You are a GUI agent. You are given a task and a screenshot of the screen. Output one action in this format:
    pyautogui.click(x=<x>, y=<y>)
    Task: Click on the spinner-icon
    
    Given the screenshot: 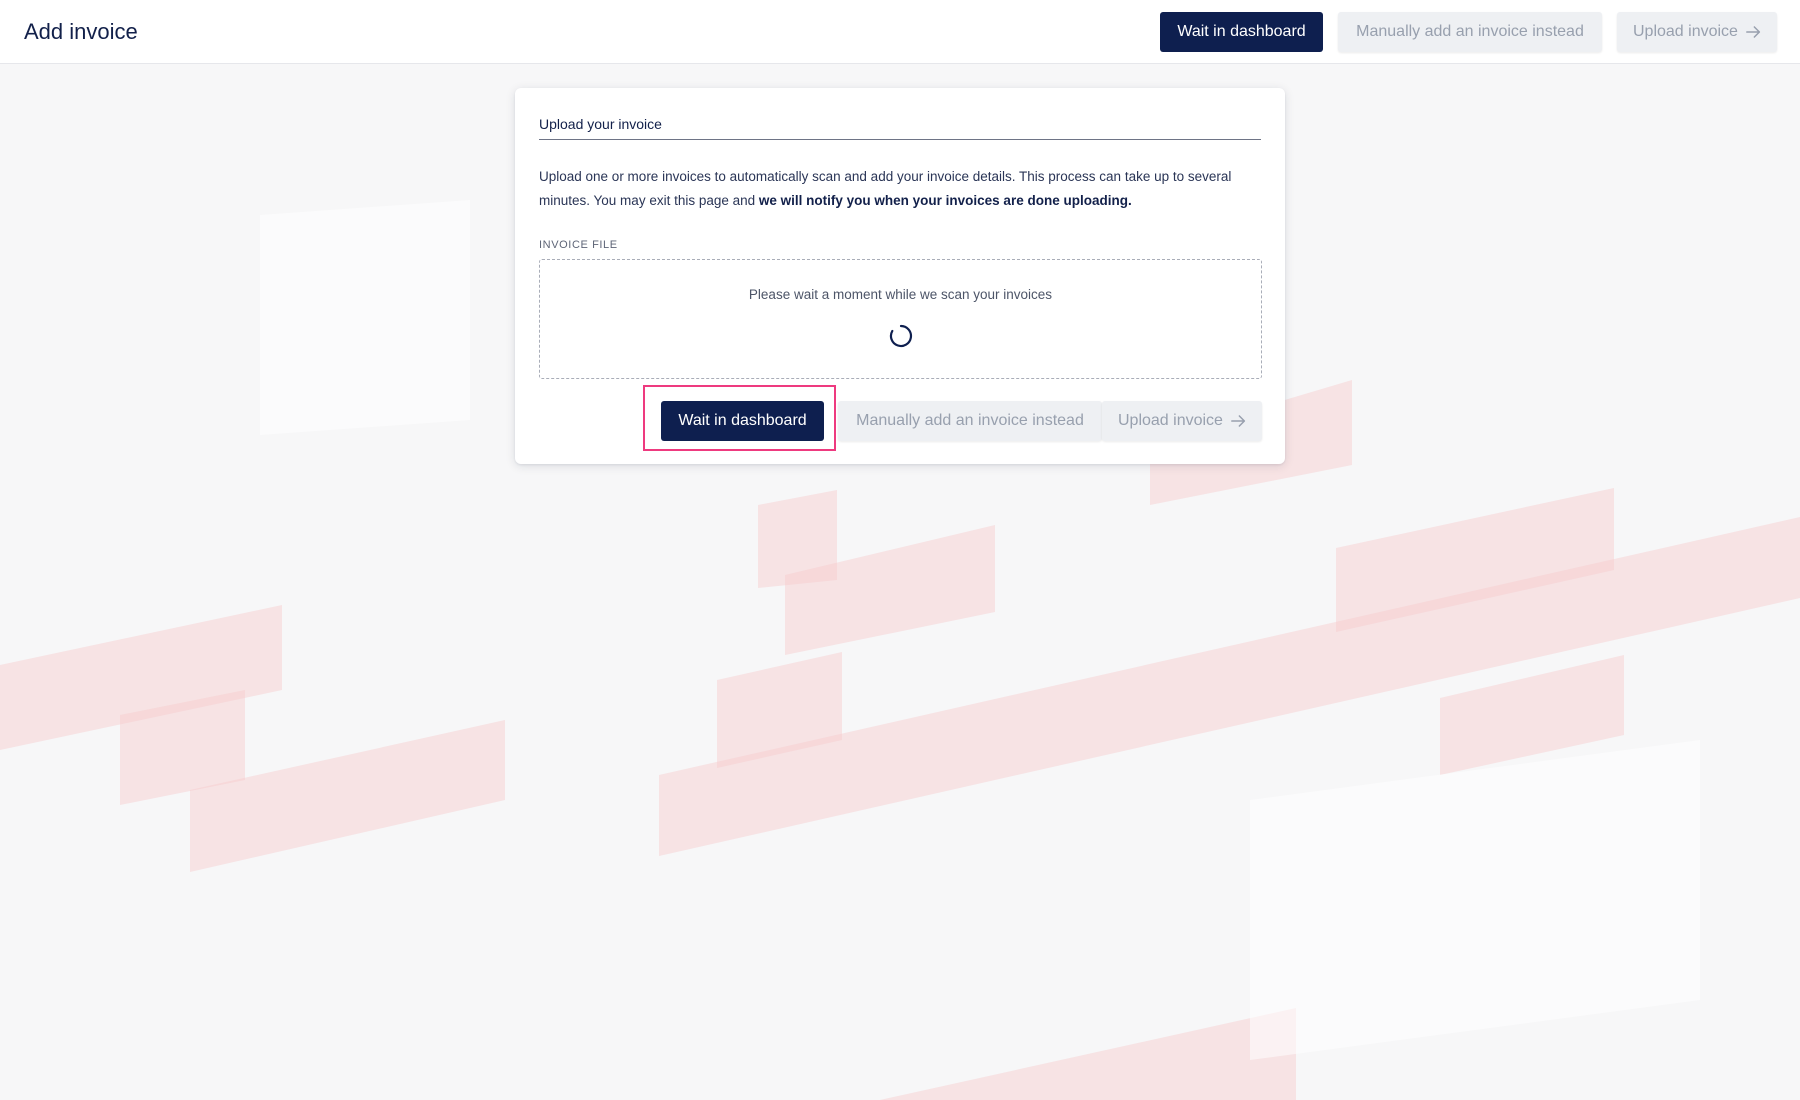 What is the action you would take?
    pyautogui.click(x=901, y=336)
    